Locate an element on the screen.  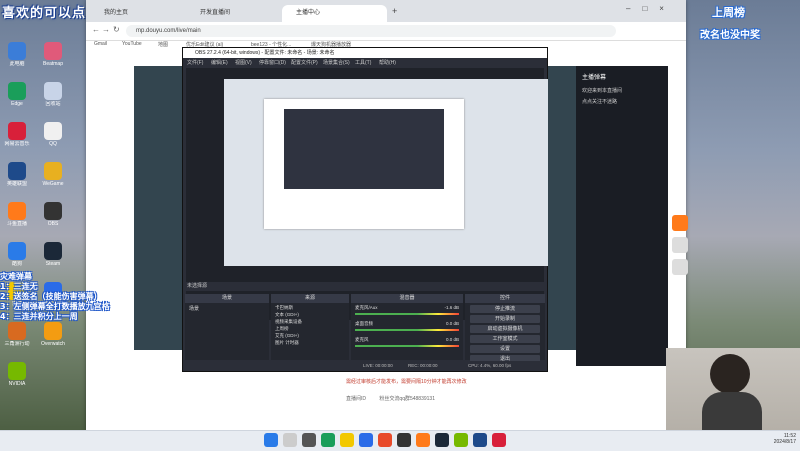
fullscreen-icon is located at coordinates (680, 267).